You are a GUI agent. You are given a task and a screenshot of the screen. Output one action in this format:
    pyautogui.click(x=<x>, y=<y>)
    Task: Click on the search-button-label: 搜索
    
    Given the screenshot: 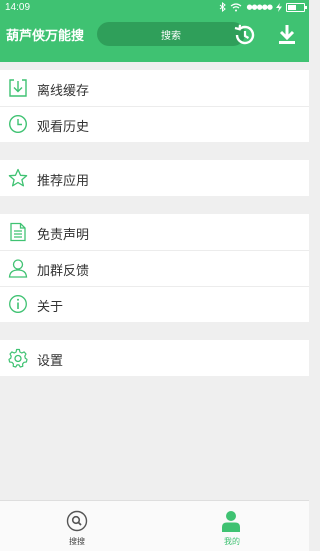 What is the action you would take?
    pyautogui.click(x=171, y=36)
    